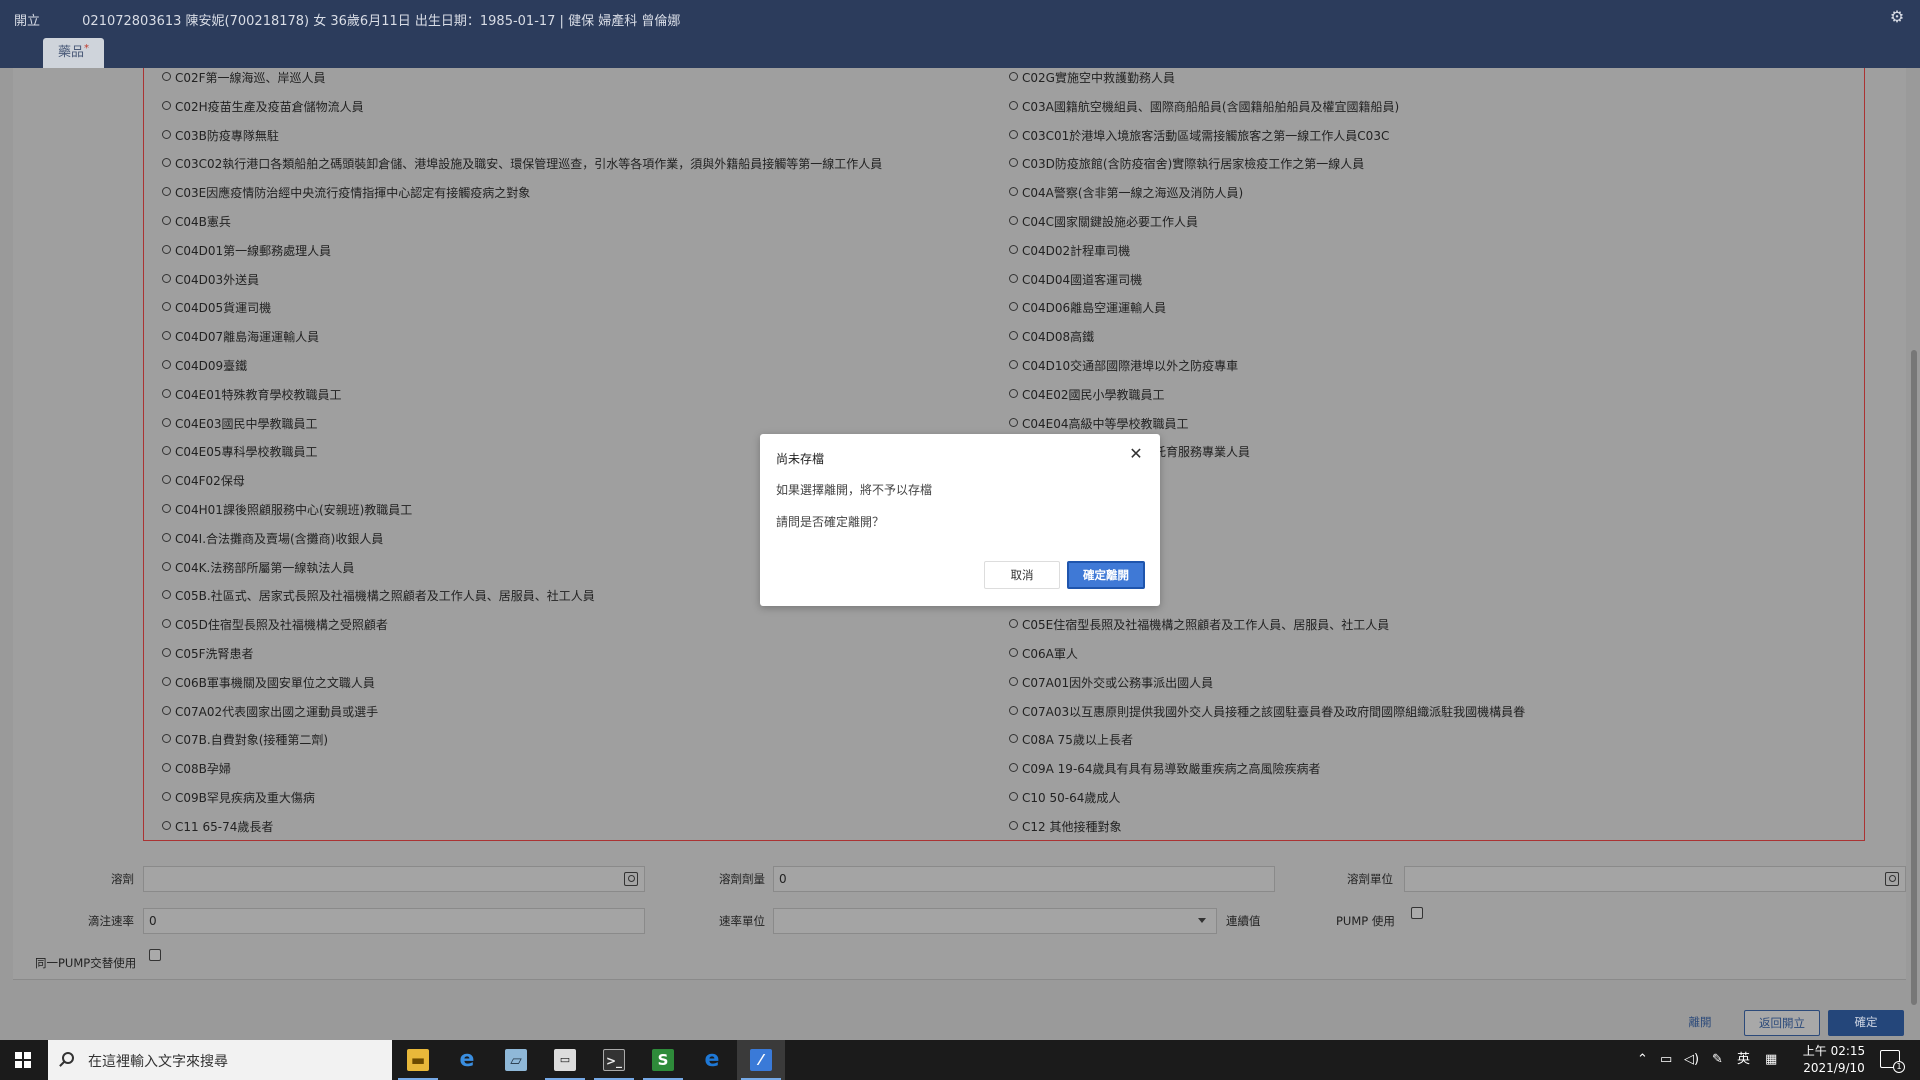  Describe the element at coordinates (240, 452) in the screenshot. I see `radio-option: C04E05專科學校教職員工` at that location.